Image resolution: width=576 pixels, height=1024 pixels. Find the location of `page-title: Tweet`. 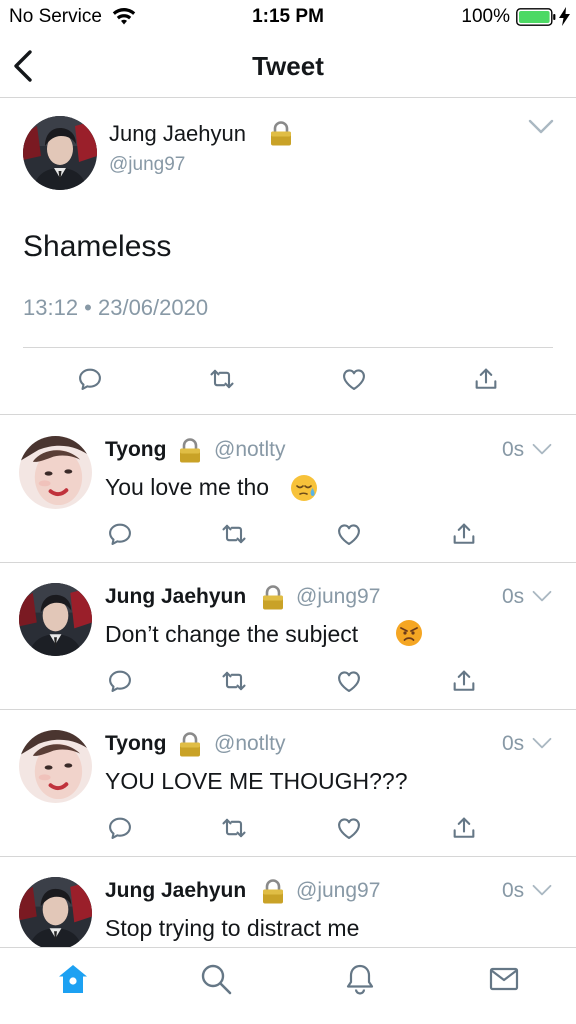

page-title: Tweet is located at coordinates (288, 66).